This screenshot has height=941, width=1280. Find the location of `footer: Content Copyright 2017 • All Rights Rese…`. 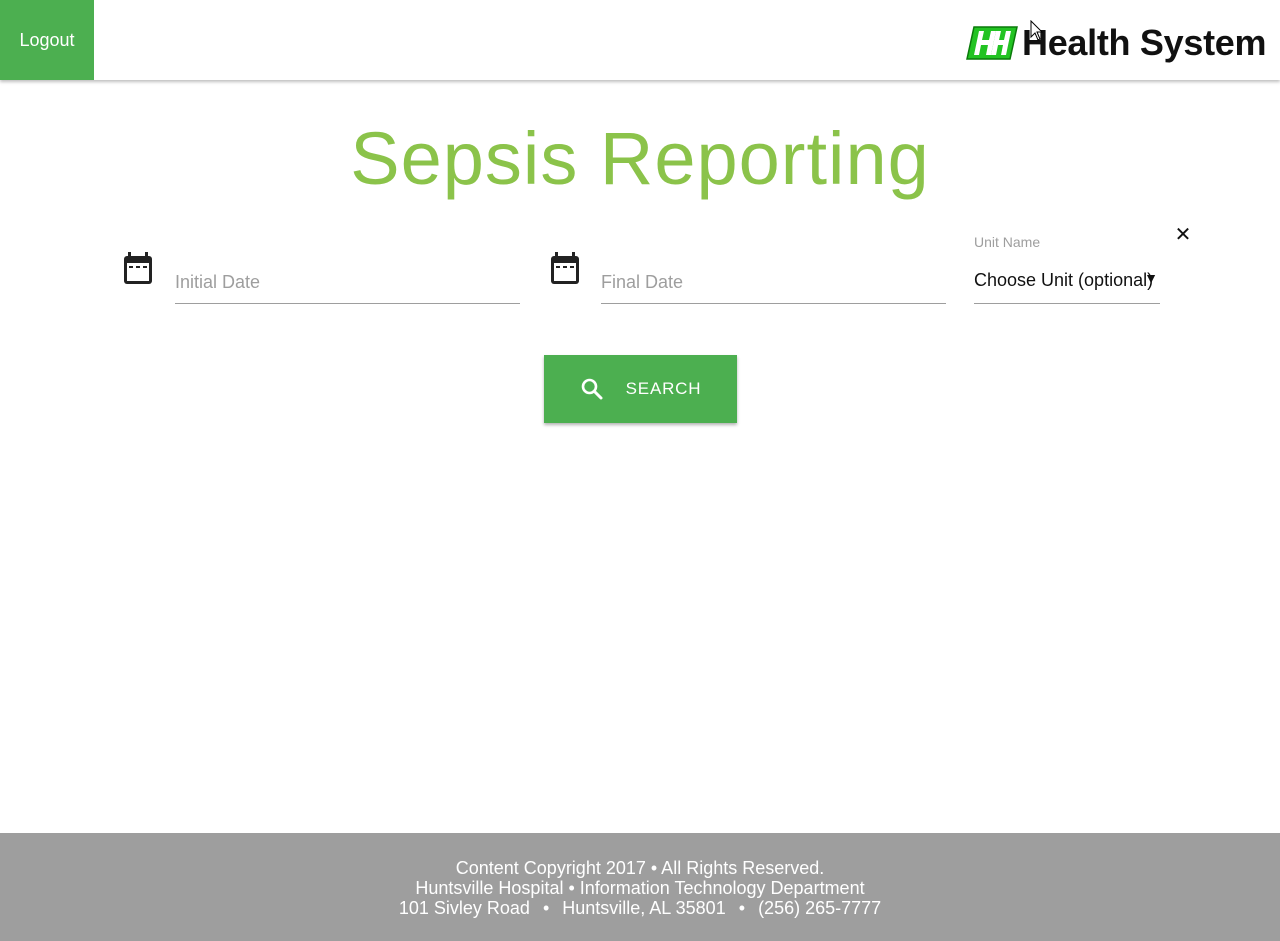

footer: Content Copyright 2017 • All Rights Rese… is located at coordinates (640, 887).